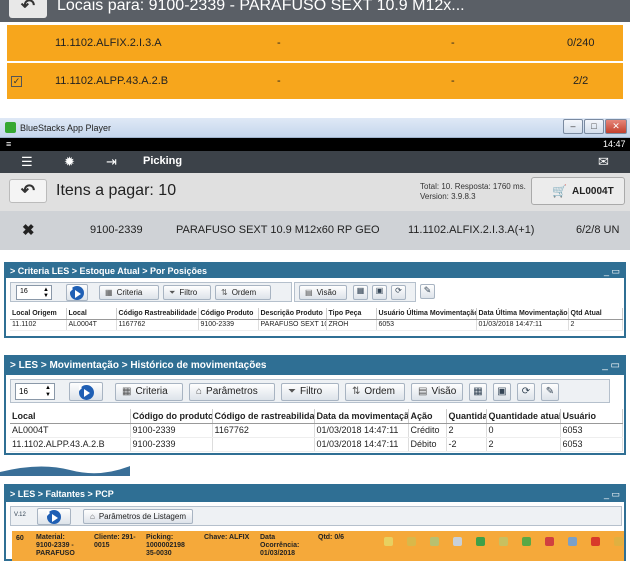 The image size is (630, 561). Describe the element at coordinates (351, 325) in the screenshot. I see `table-cell: ZROH` at that location.